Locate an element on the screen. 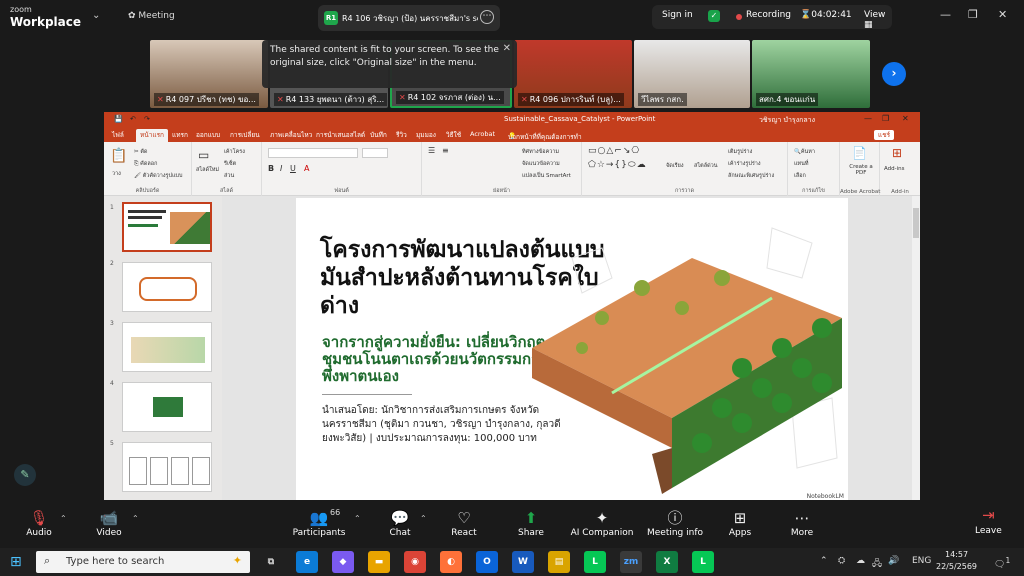 This screenshot has height=576, width=1024. scrollbar-thumb is located at coordinates (916, 223).